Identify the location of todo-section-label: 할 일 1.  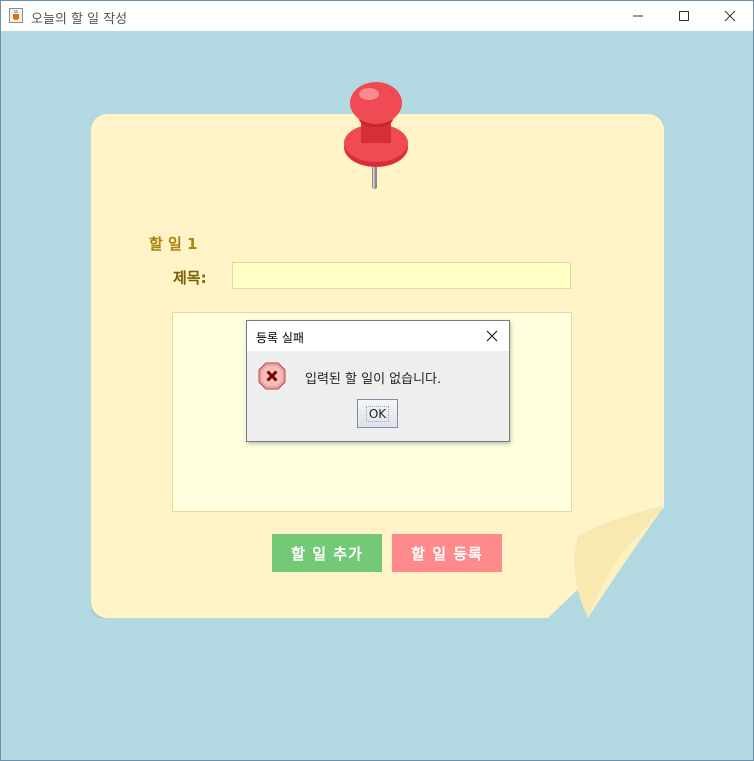
(173, 244).